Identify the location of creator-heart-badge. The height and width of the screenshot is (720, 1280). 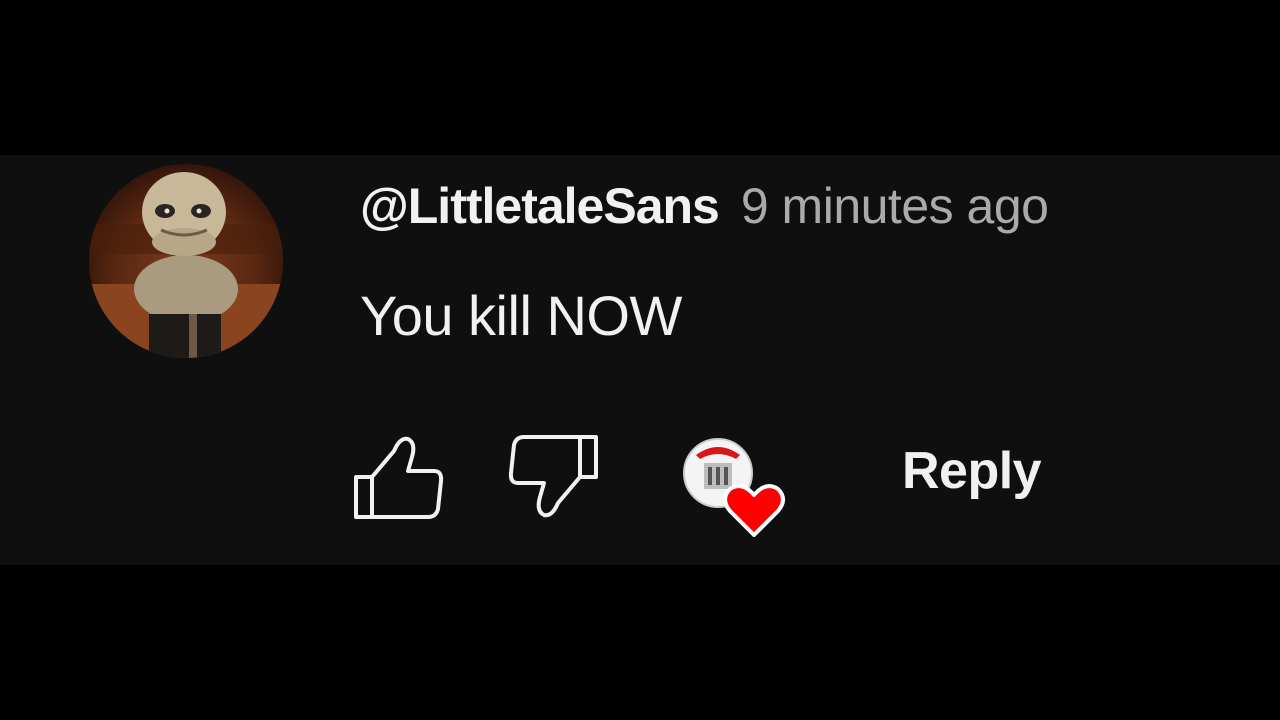
(735, 487).